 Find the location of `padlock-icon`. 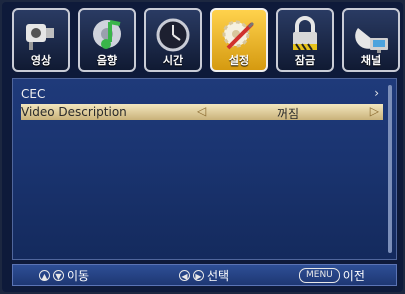

padlock-icon is located at coordinates (305, 33).